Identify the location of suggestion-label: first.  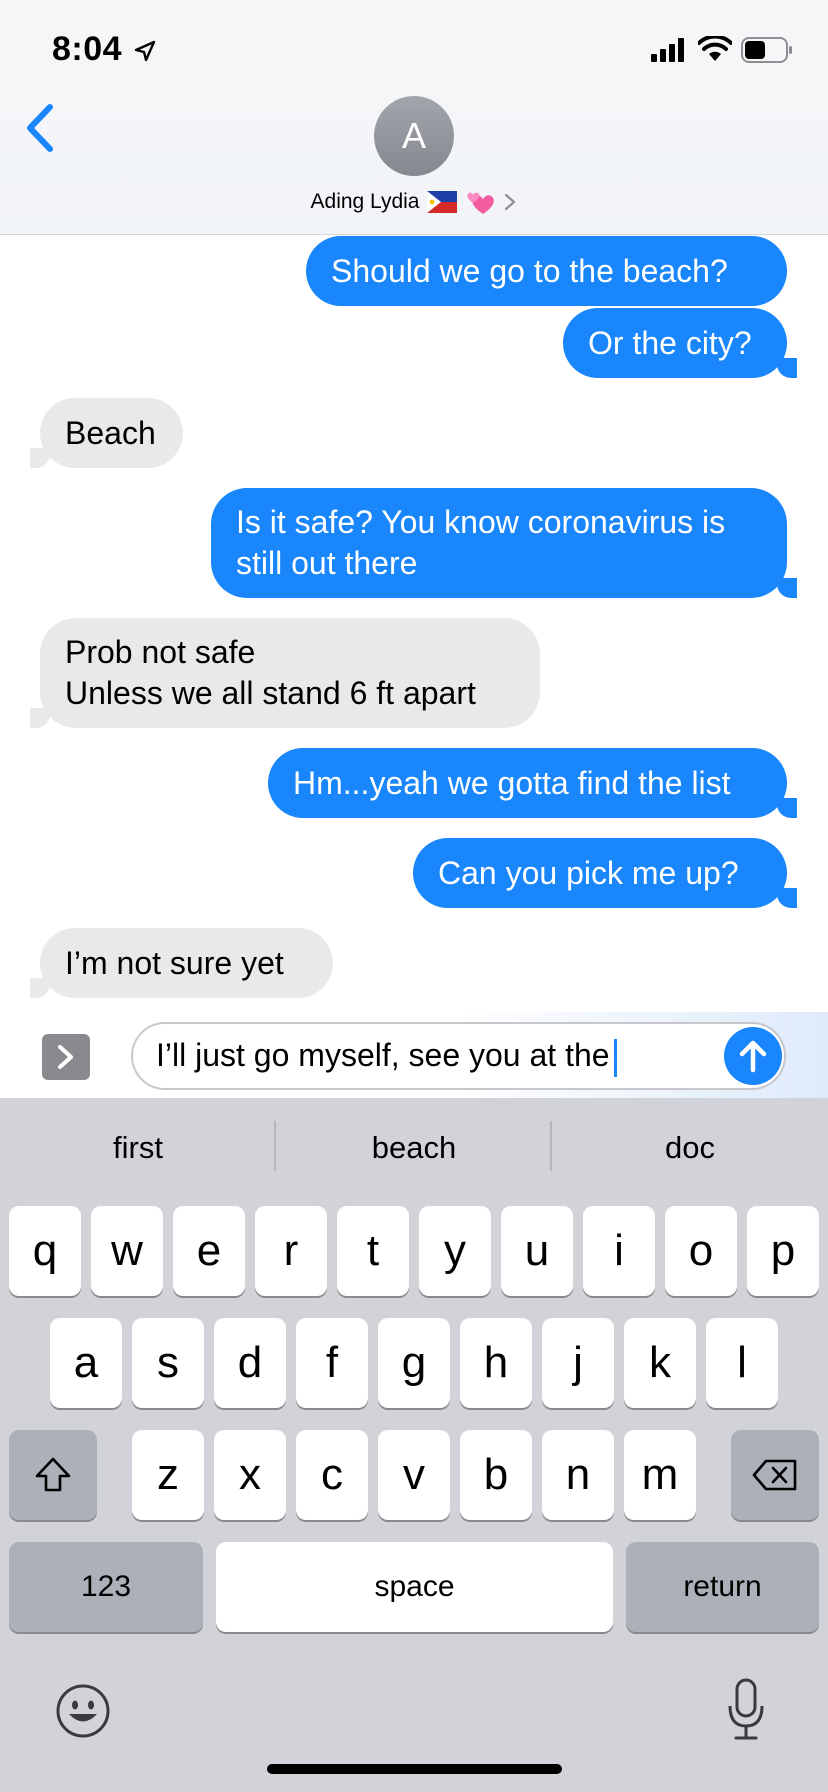
(138, 1147).